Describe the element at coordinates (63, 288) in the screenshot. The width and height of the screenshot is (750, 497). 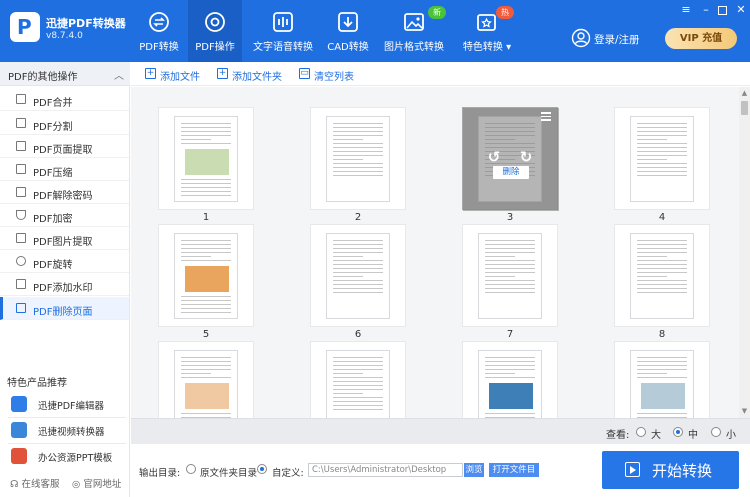
I see `sidebar-item-label: PDF添加水印` at that location.